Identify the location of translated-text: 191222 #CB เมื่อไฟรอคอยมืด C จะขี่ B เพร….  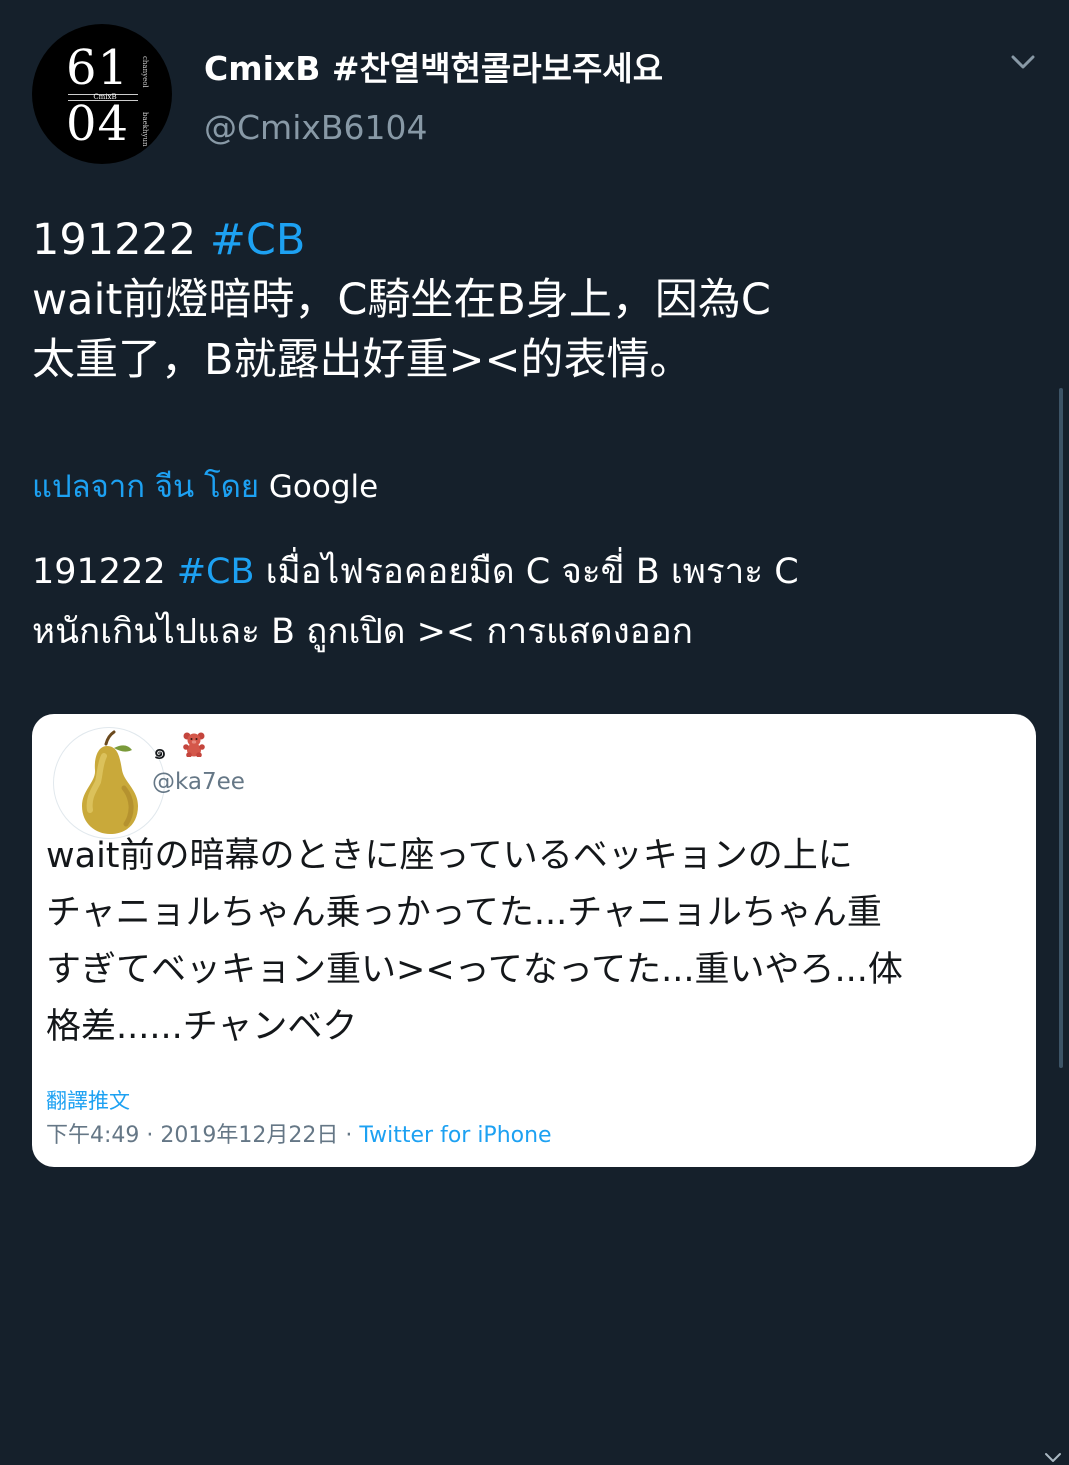
(537, 602).